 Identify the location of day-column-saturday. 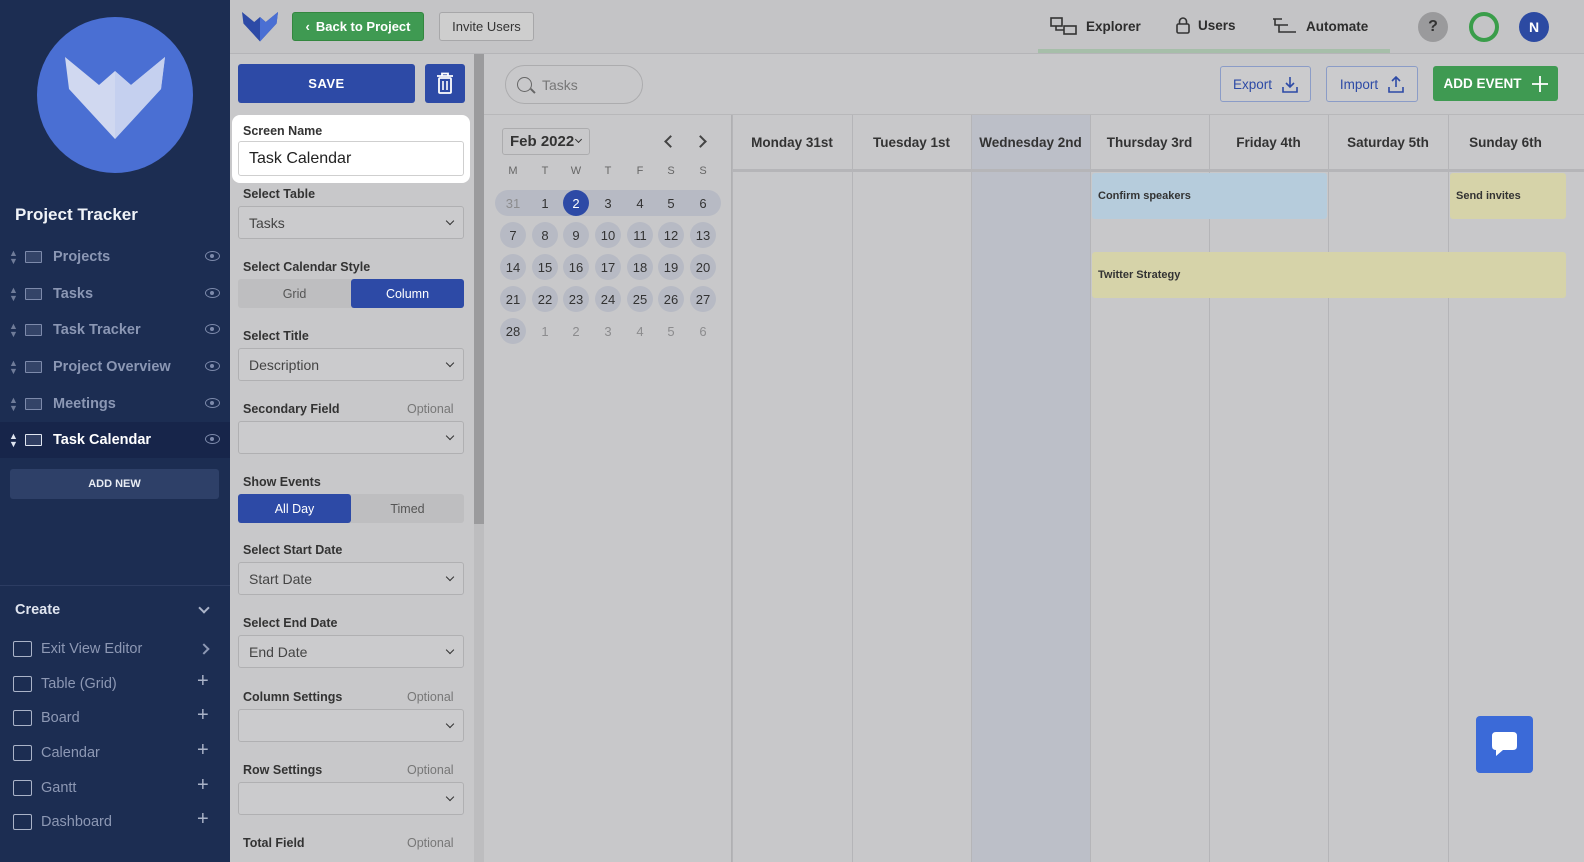
(1388, 488).